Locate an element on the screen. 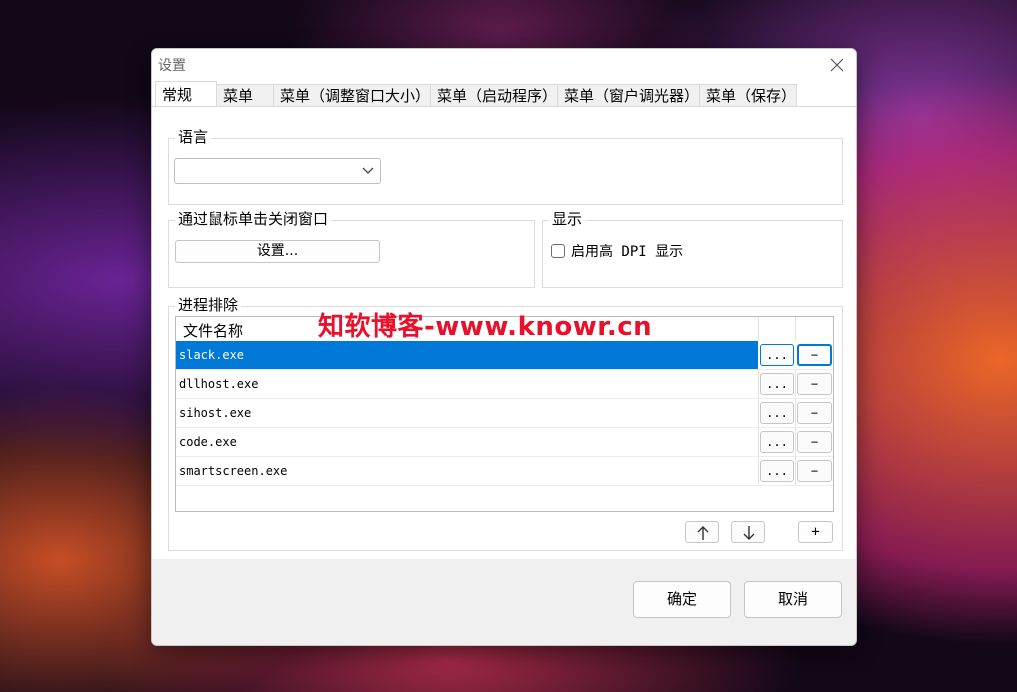 Image resolution: width=1017 pixels, height=692 pixels. move-down-button is located at coordinates (748, 532).